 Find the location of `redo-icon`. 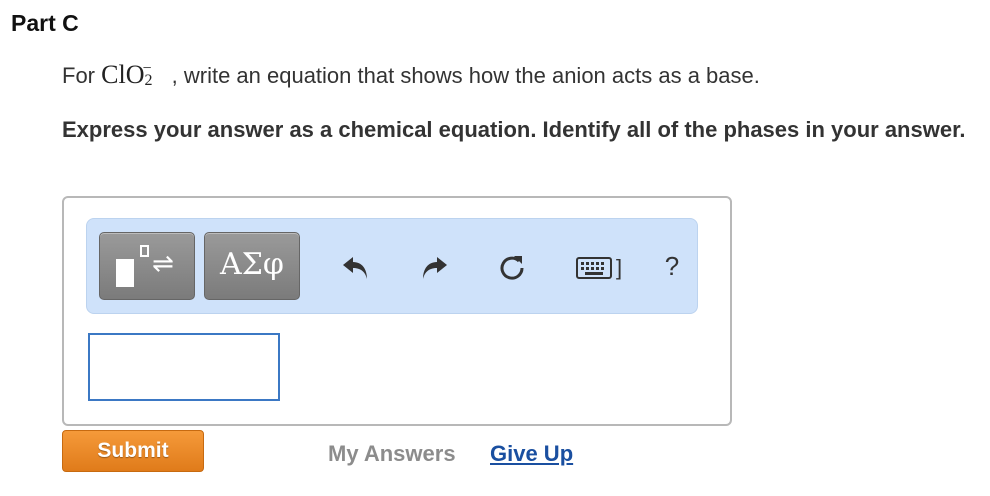

redo-icon is located at coordinates (434, 268).